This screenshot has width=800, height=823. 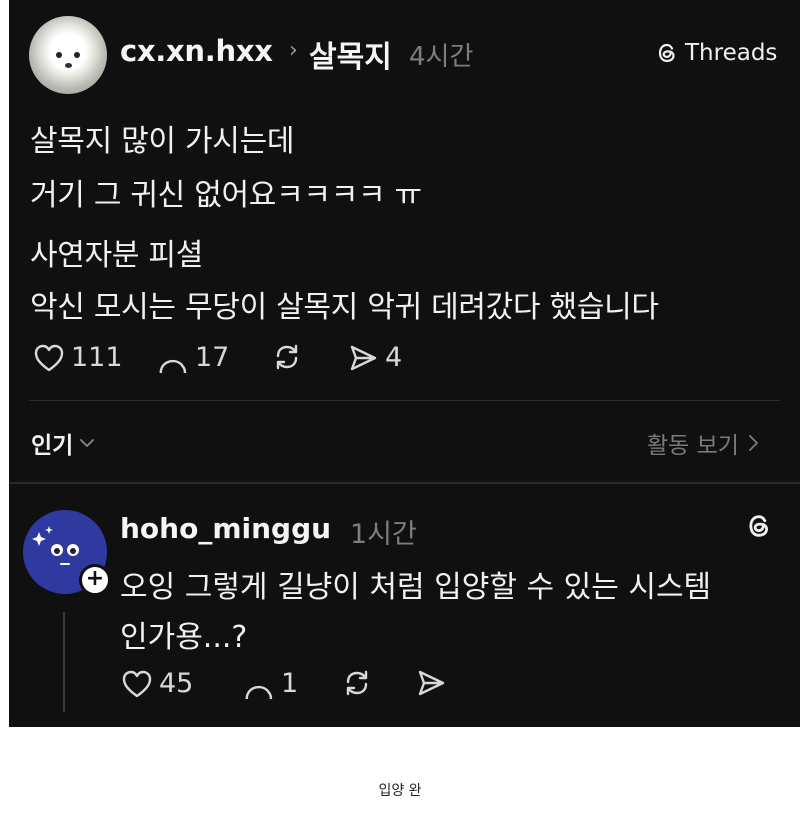 I want to click on reply-threads-badge, so click(x=759, y=528).